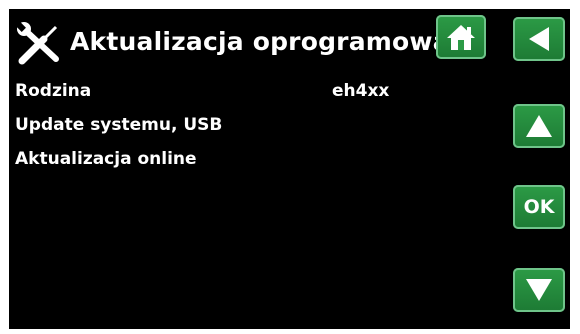 The width and height of the screenshot is (580, 334). I want to click on row-label: Rodzina, so click(53, 91).